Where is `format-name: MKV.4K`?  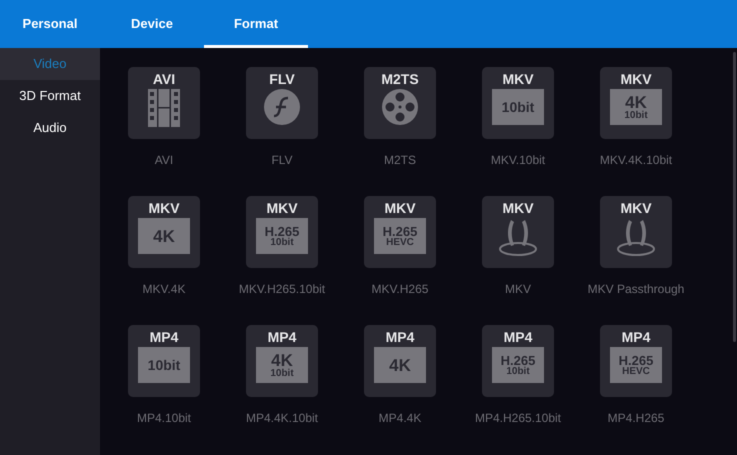
format-name: MKV.4K is located at coordinates (164, 289).